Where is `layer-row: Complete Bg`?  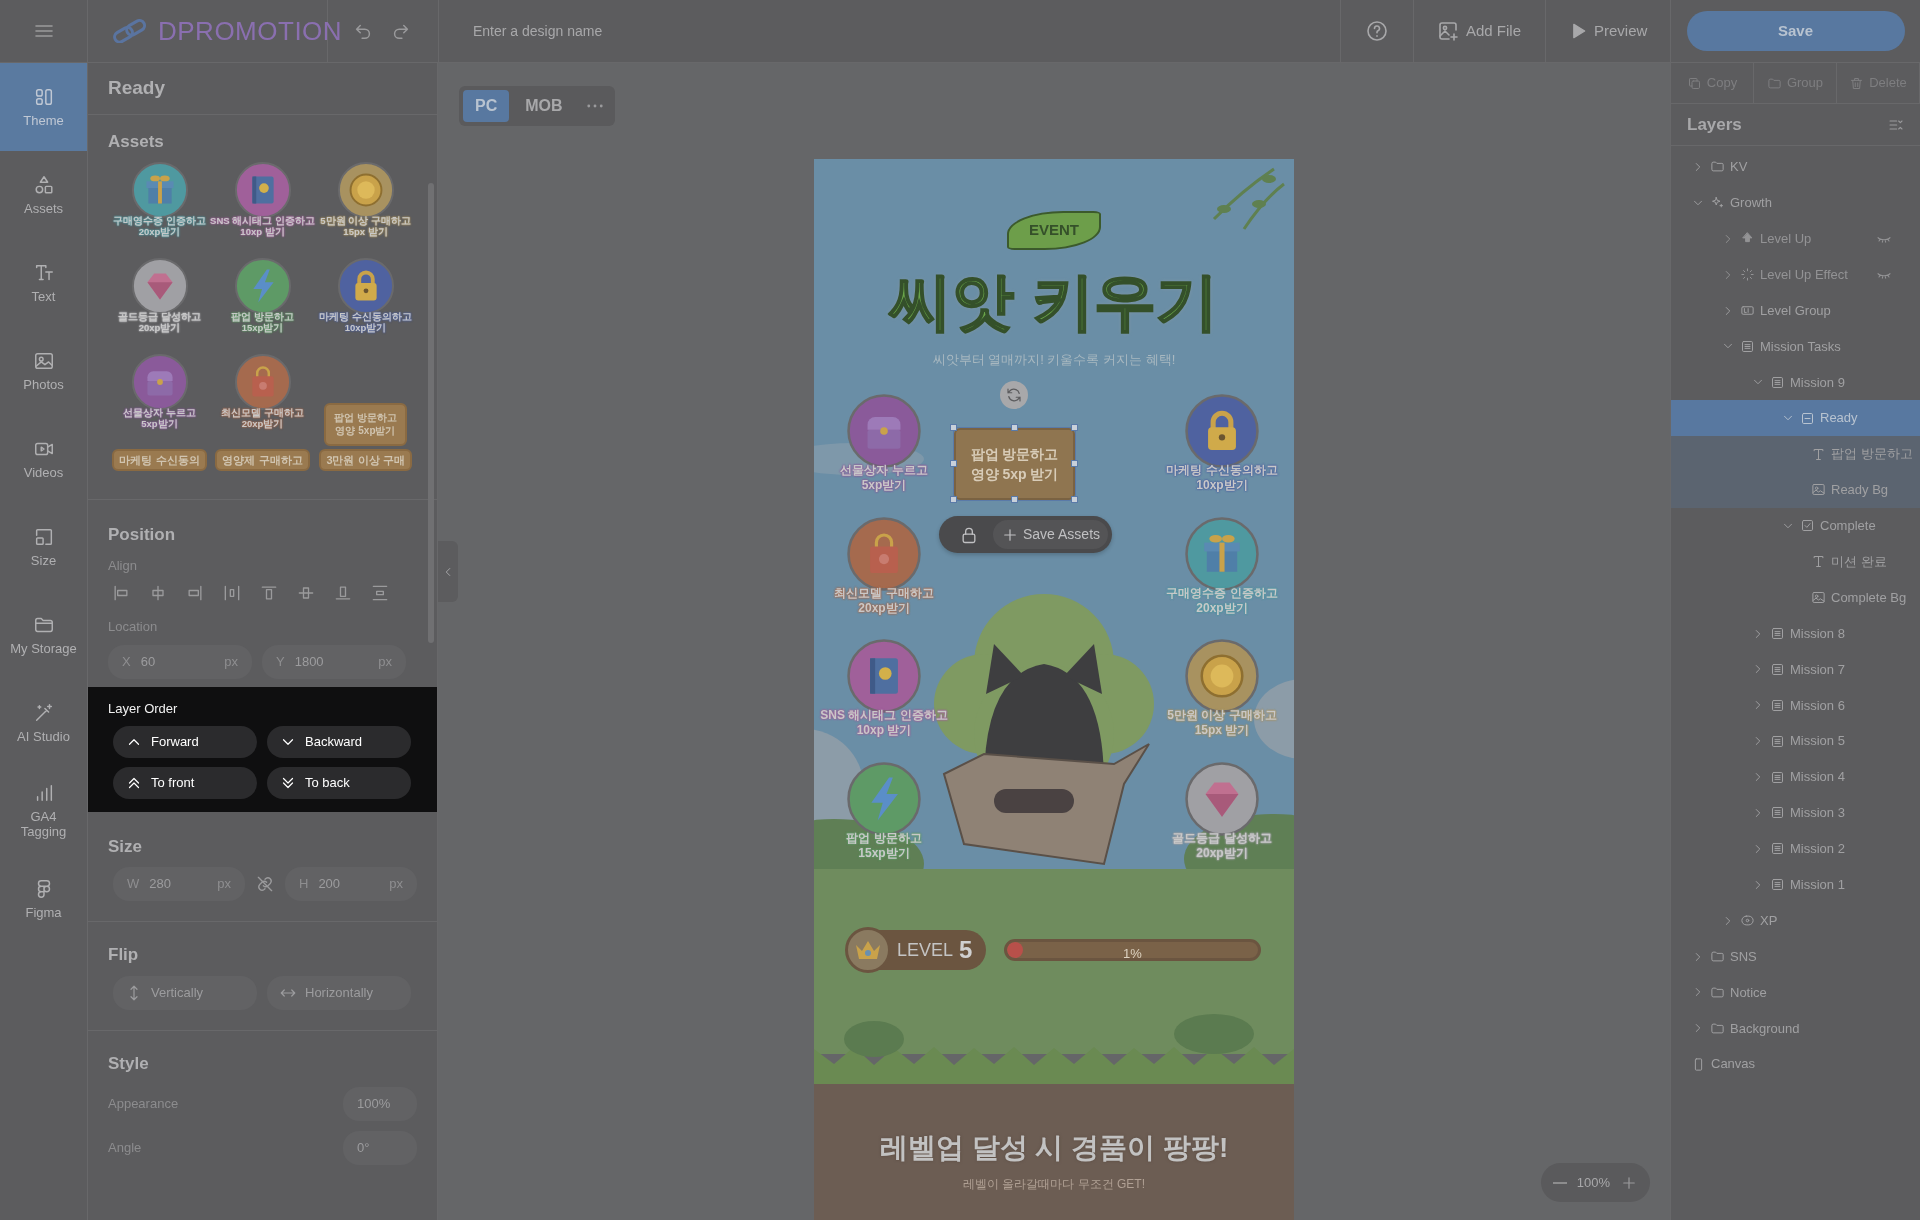 layer-row: Complete Bg is located at coordinates (1795, 597).